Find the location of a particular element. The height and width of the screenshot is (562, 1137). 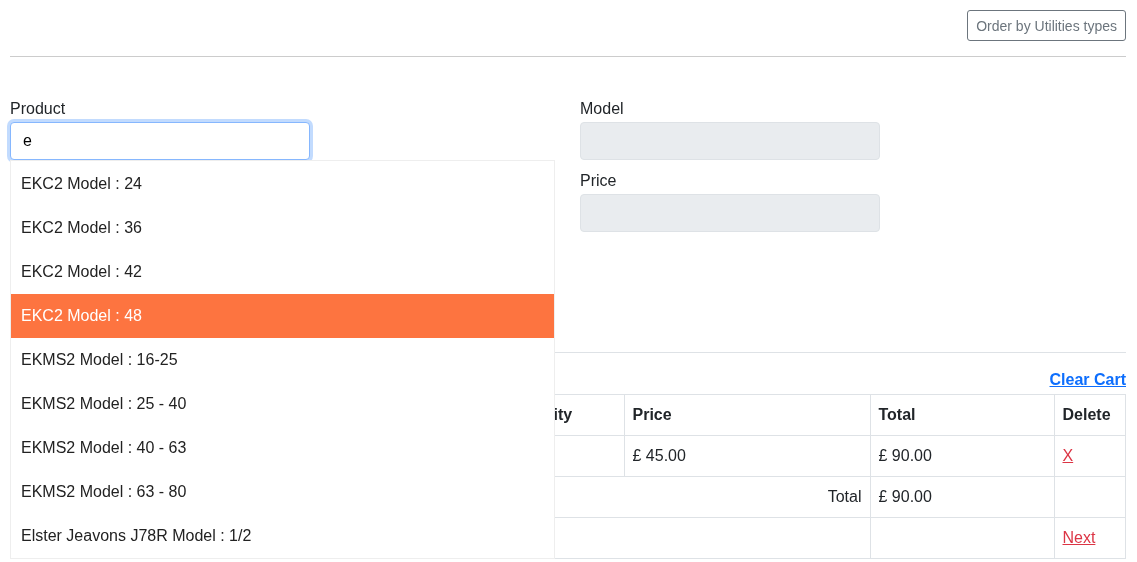

next-link: Next is located at coordinates (1079, 537).